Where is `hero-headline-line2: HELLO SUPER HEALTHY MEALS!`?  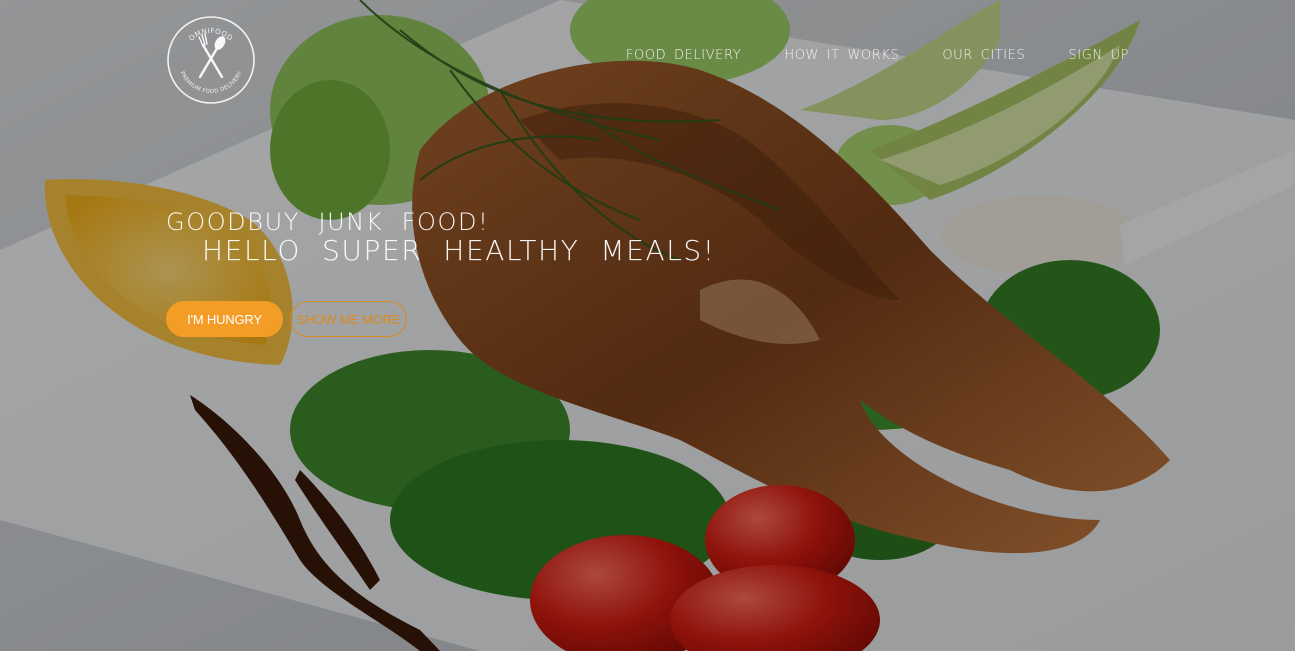 hero-headline-line2: HELLO SUPER HEALTHY MEALS! is located at coordinates (459, 250).